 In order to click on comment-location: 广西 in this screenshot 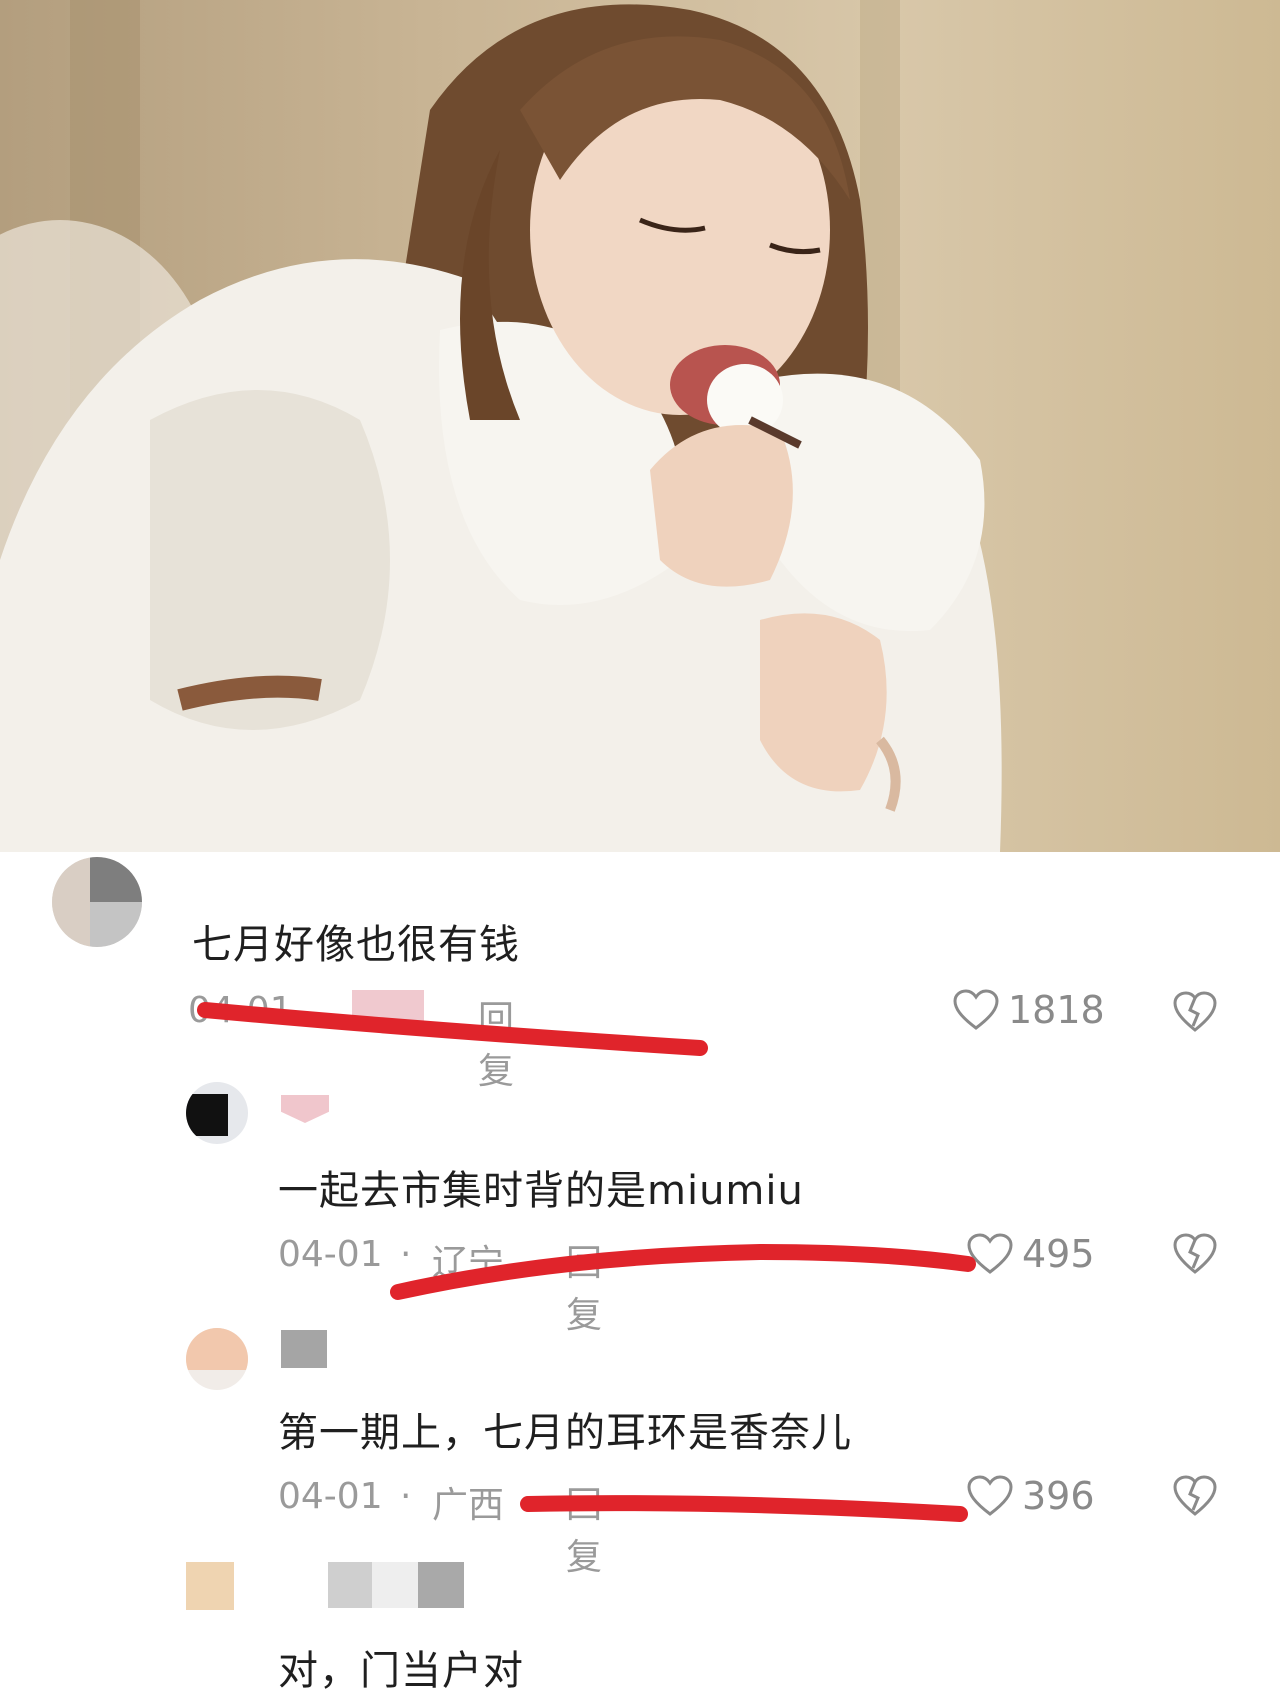, I will do `click(468, 1505)`.